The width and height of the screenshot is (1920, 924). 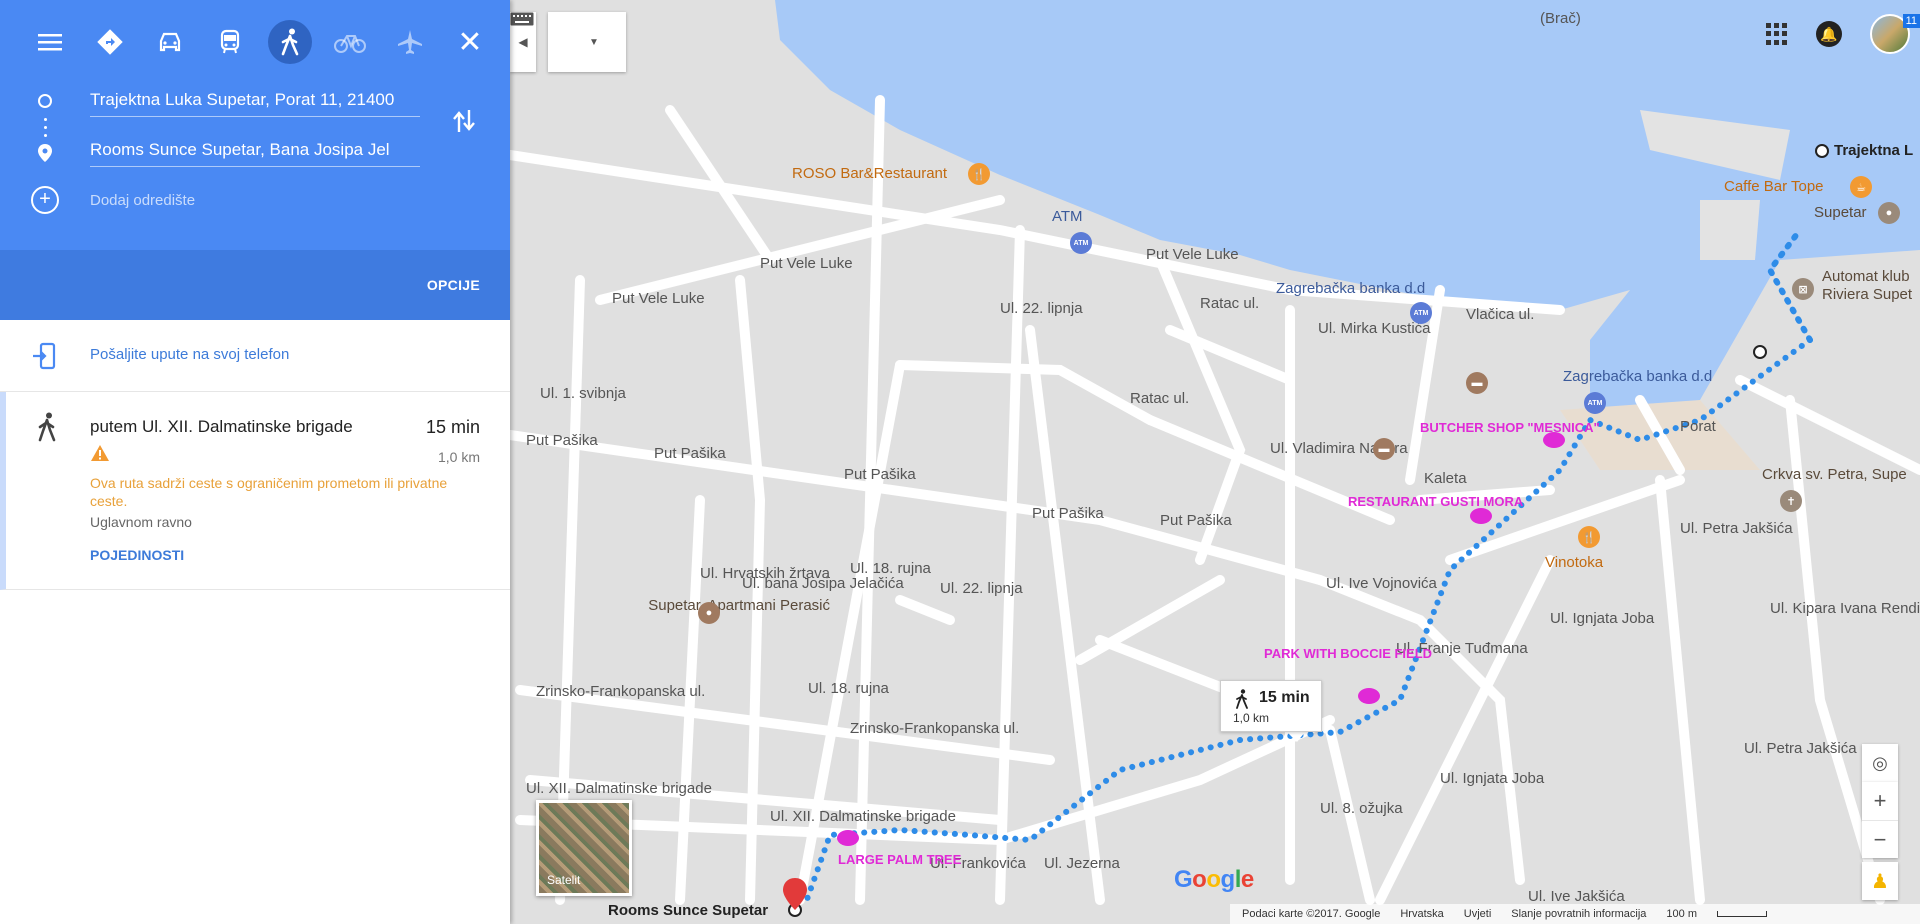 What do you see at coordinates (1478, 914) in the screenshot?
I see `terms-link: Uvjeti` at bounding box center [1478, 914].